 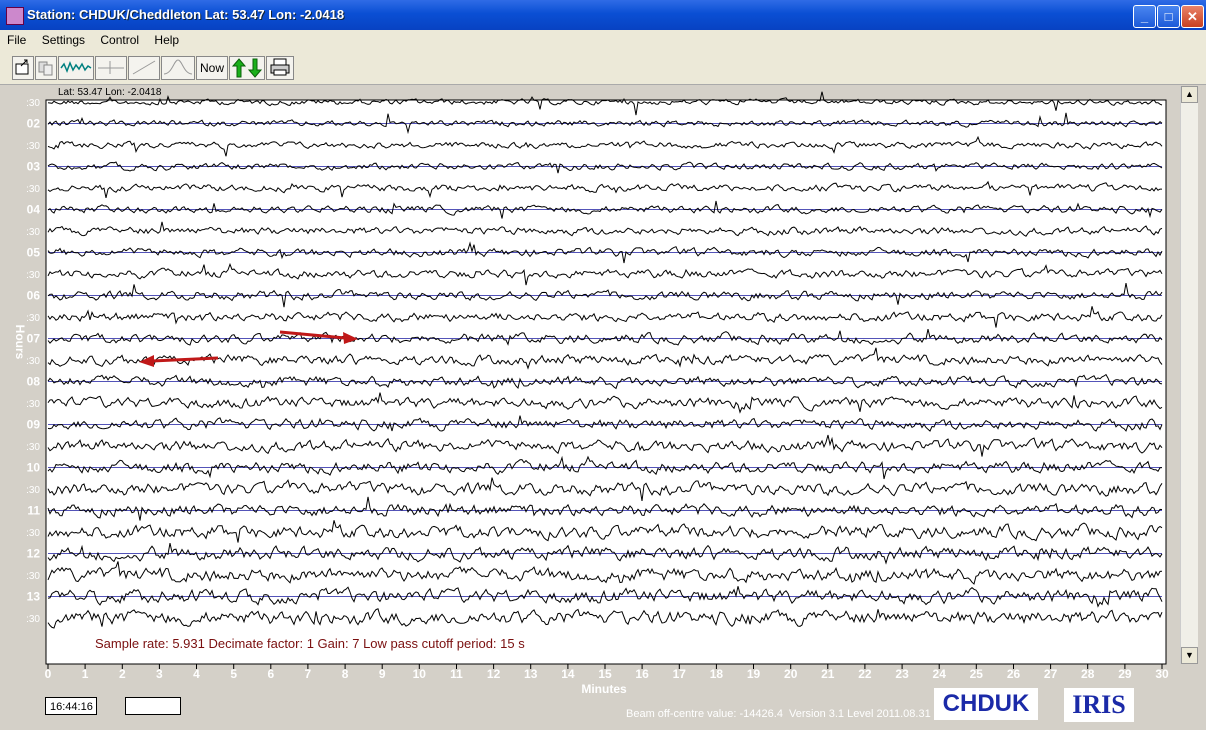 I want to click on menu-settings: Settings, so click(x=62, y=38).